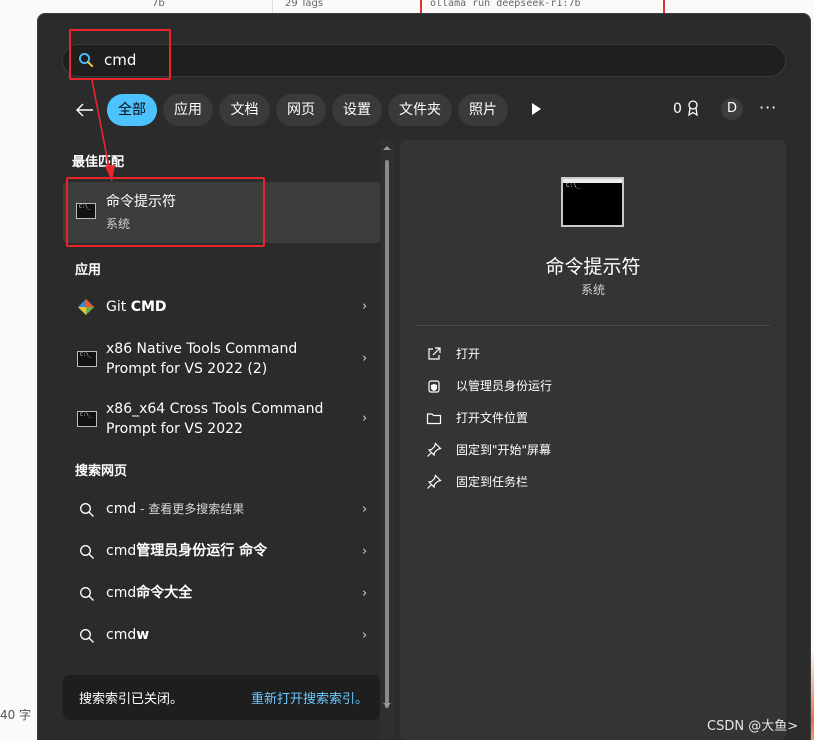 This screenshot has height=740, width=814. I want to click on filter-chip-settings: 设置, so click(357, 110).